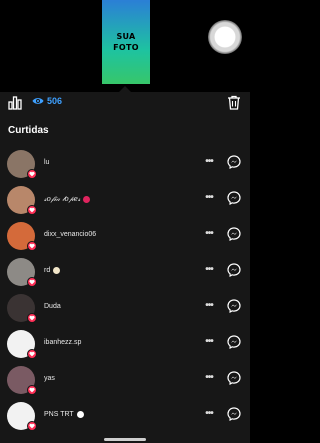 The height and width of the screenshot is (443, 320). I want to click on trash-icon, so click(234, 102).